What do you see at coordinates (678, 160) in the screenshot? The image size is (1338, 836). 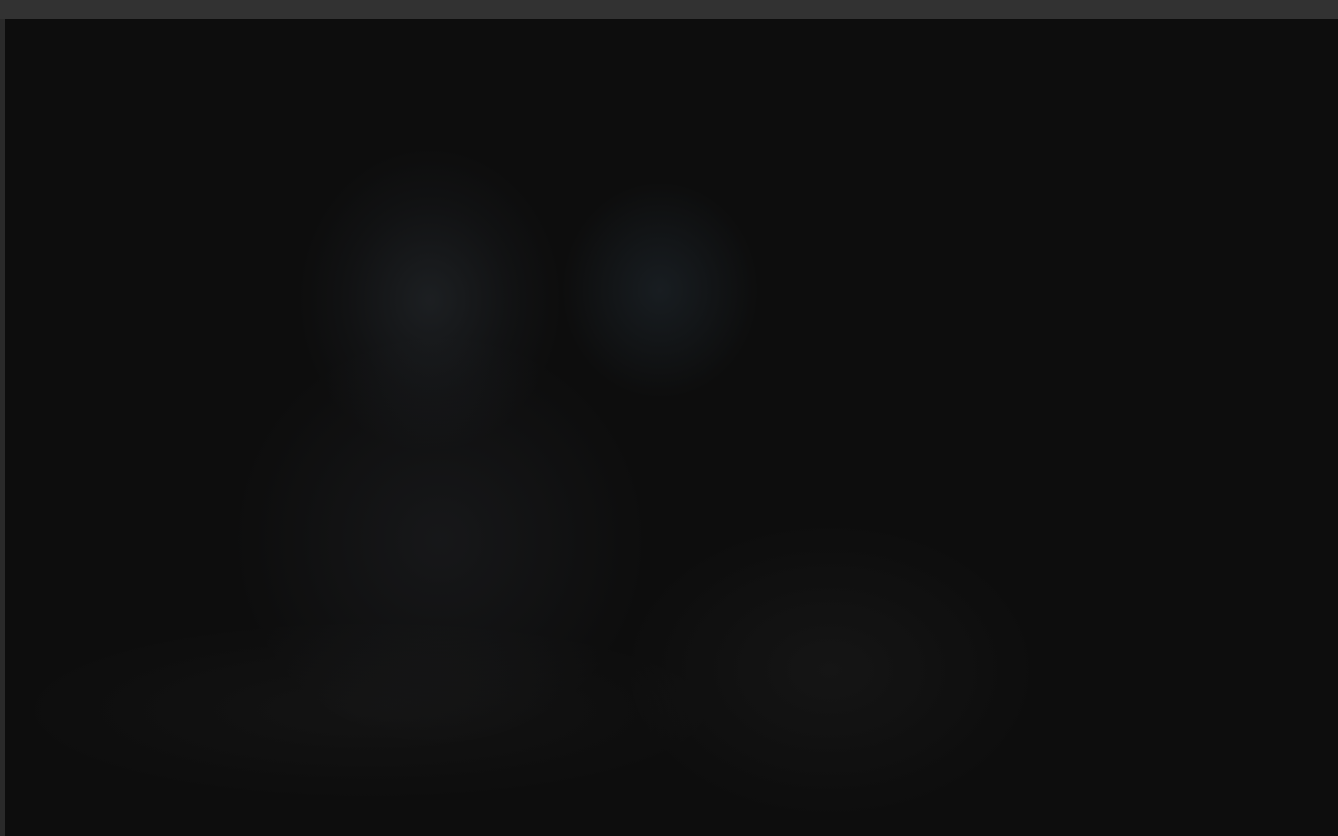 I see `prompt-line-command` at bounding box center [678, 160].